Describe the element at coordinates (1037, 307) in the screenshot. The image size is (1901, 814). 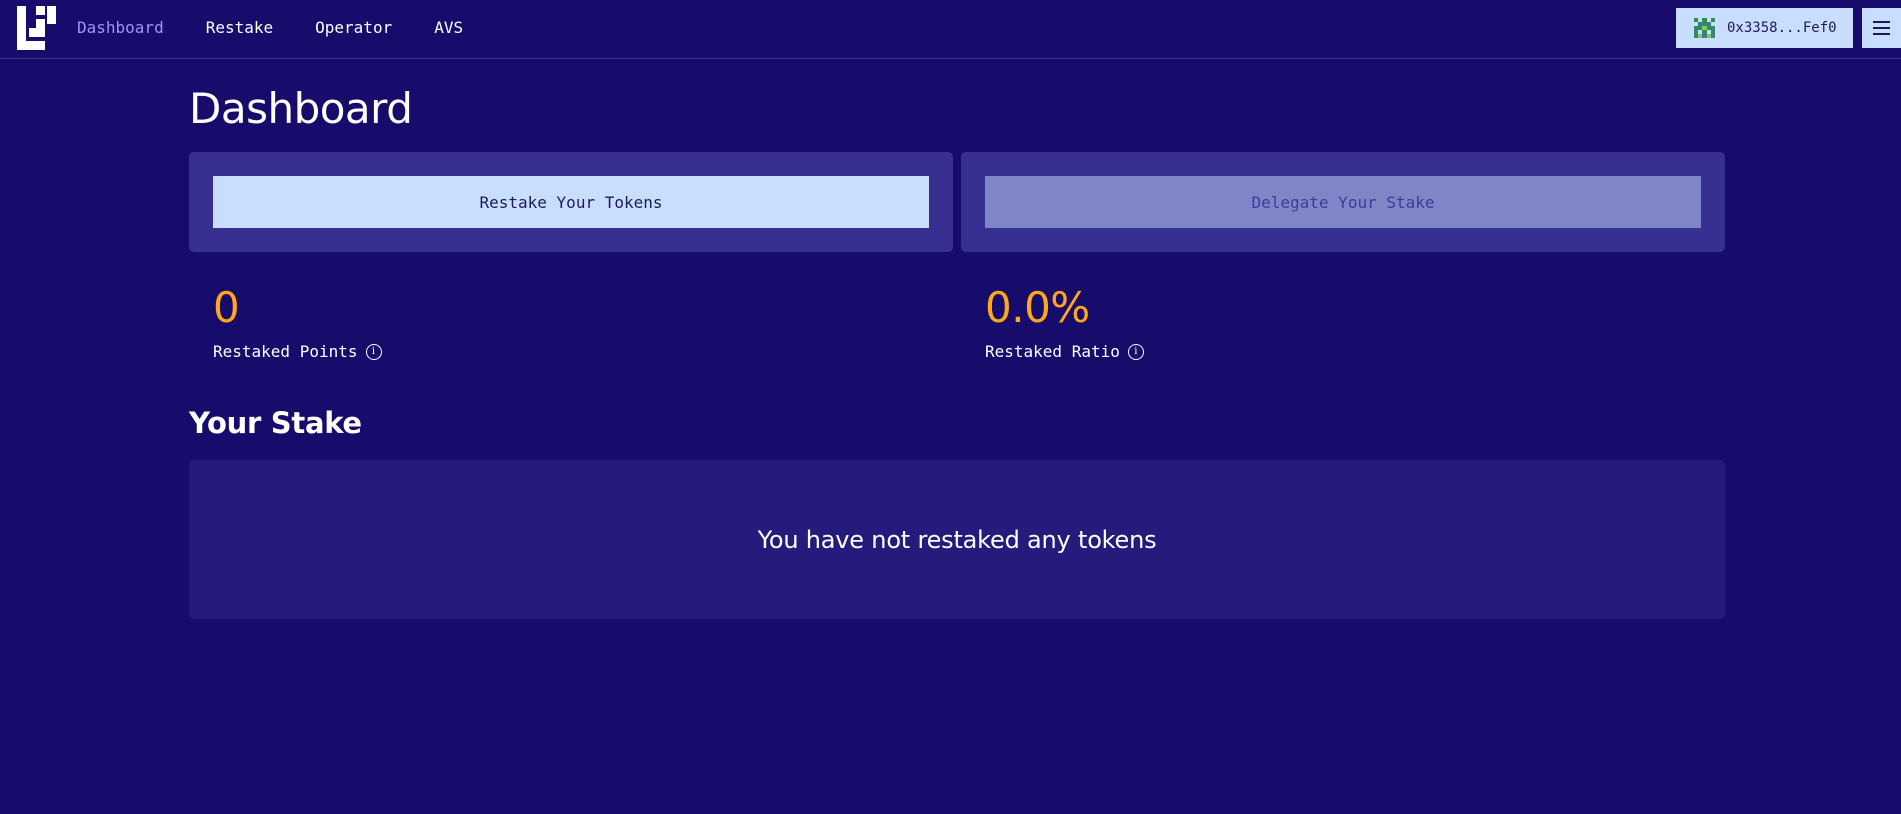
I see `restaked-ratio-value: 0.0%` at that location.